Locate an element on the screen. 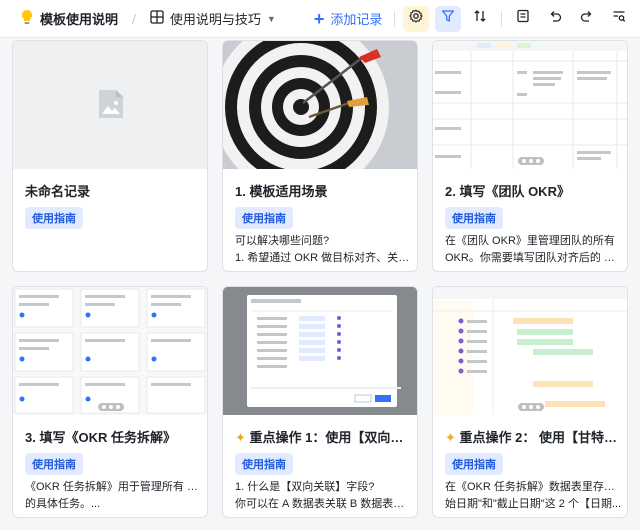 The width and height of the screenshot is (640, 530). description-line: 在《团队 OKR》里管理团队的所有 is located at coordinates (530, 241).